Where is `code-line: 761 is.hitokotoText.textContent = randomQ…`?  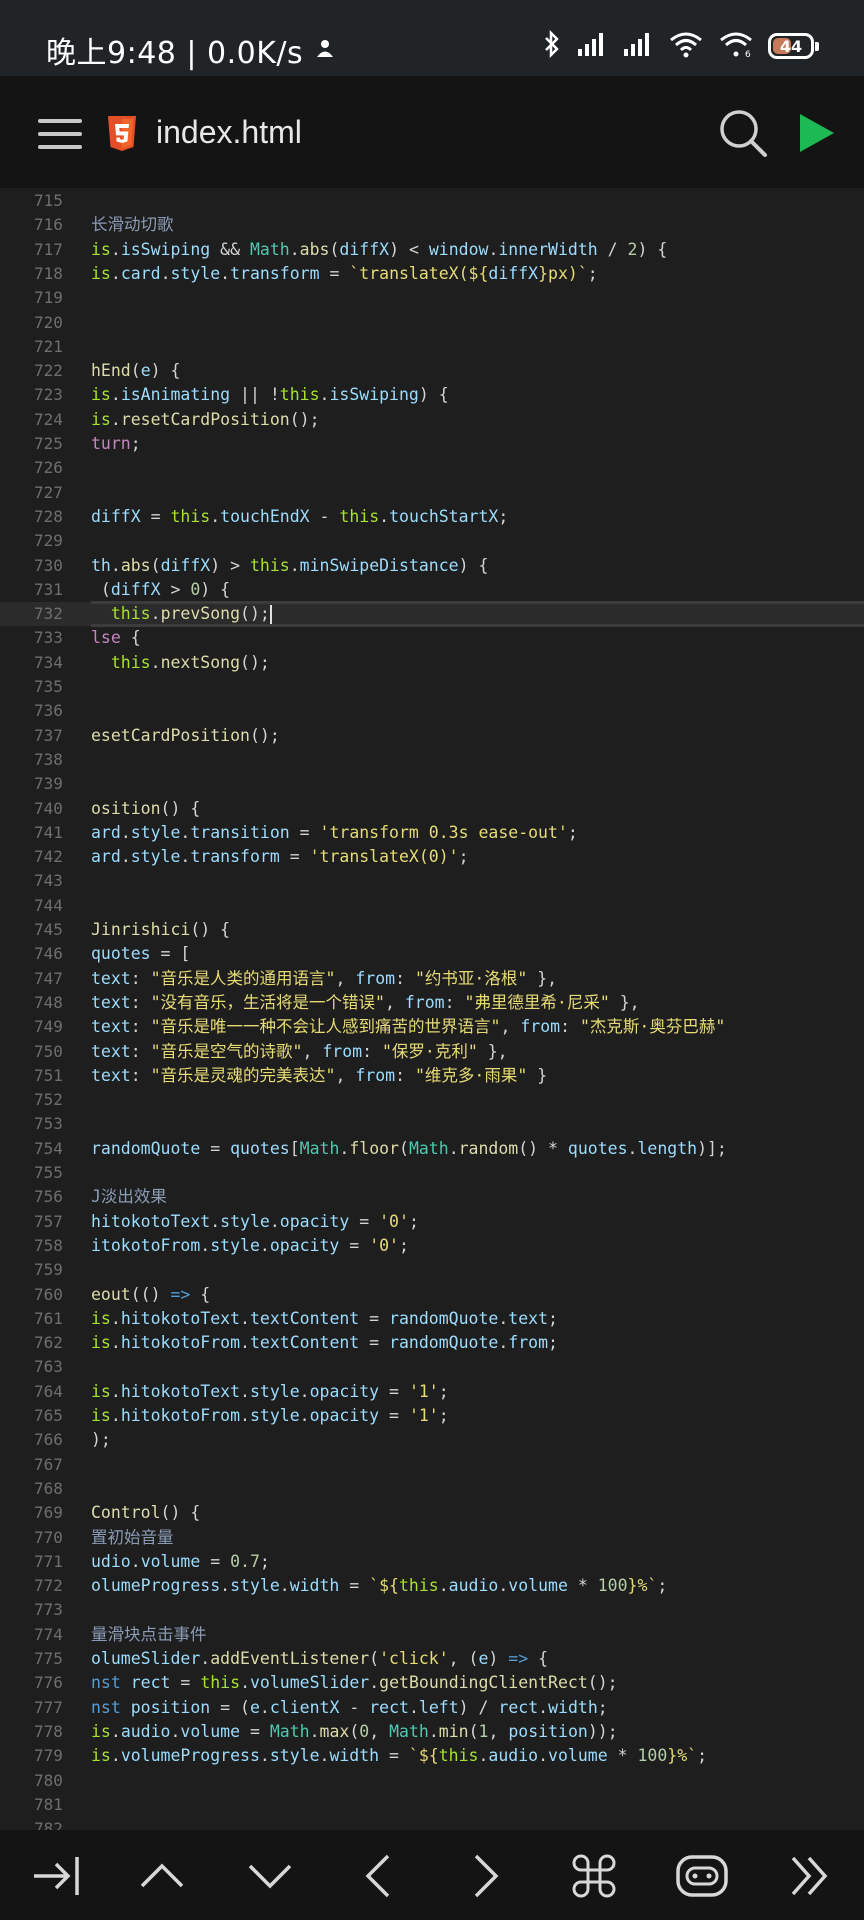 code-line: 761 is.hitokotoText.textContent = randomQ… is located at coordinates (432, 1319).